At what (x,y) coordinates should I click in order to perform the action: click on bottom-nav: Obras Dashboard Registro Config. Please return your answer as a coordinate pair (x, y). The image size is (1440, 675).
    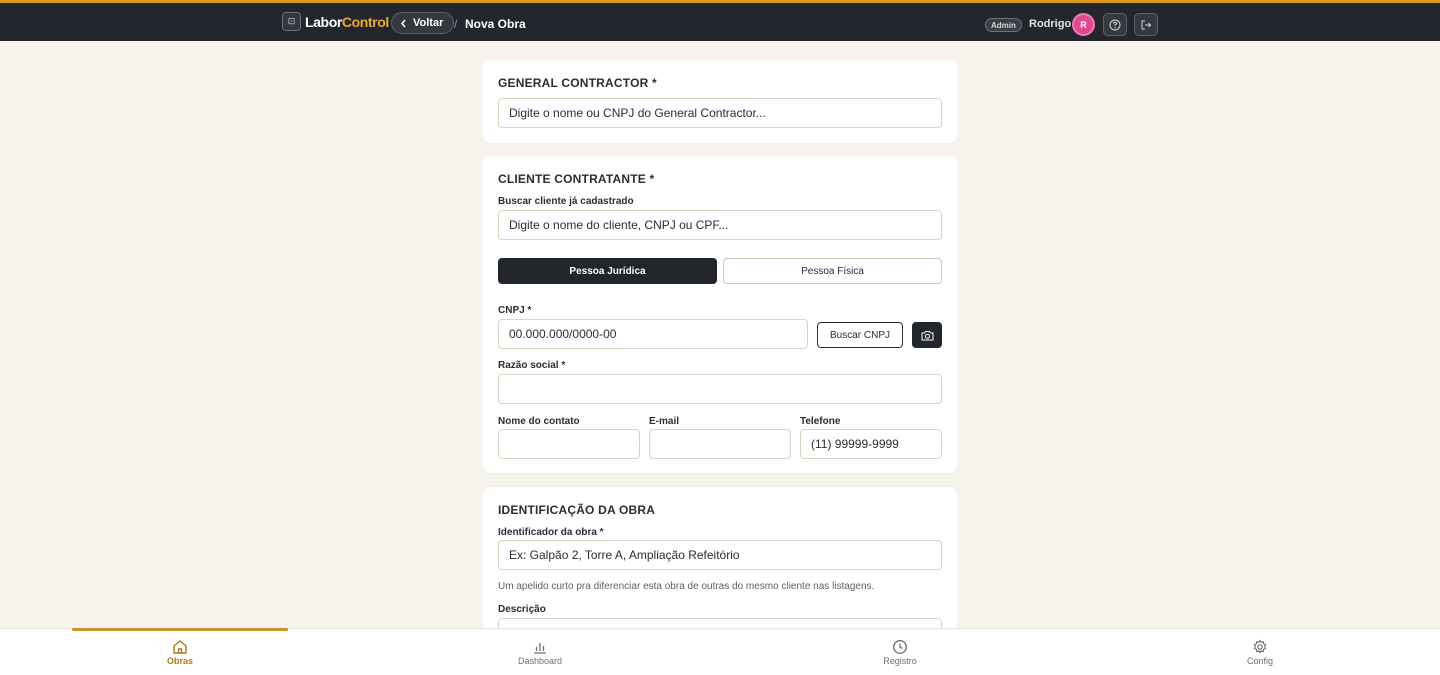
    Looking at the image, I should click on (720, 651).